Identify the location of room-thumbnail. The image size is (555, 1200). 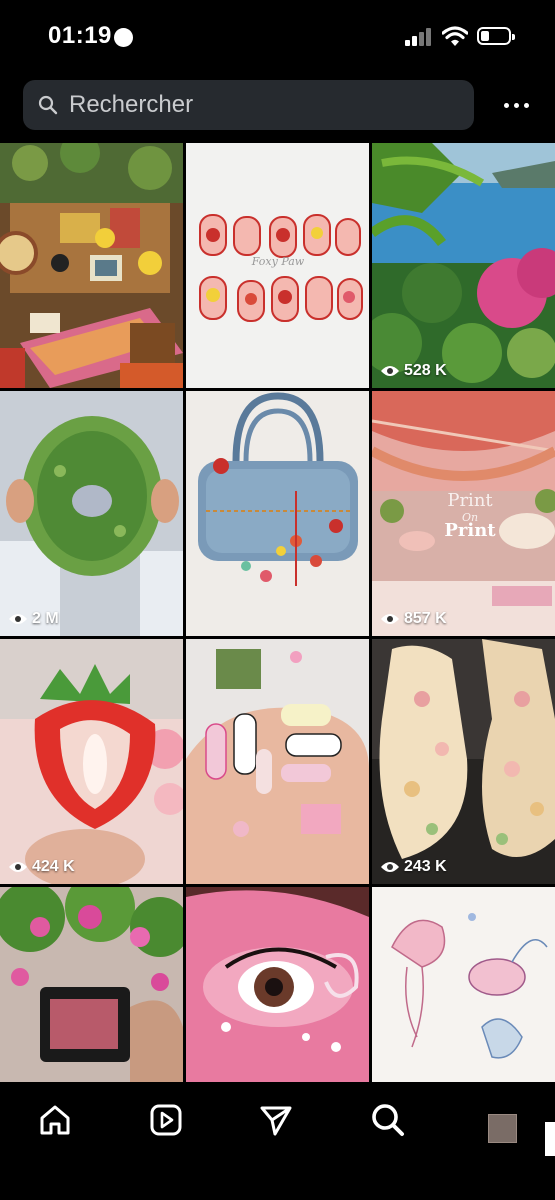
(91, 265).